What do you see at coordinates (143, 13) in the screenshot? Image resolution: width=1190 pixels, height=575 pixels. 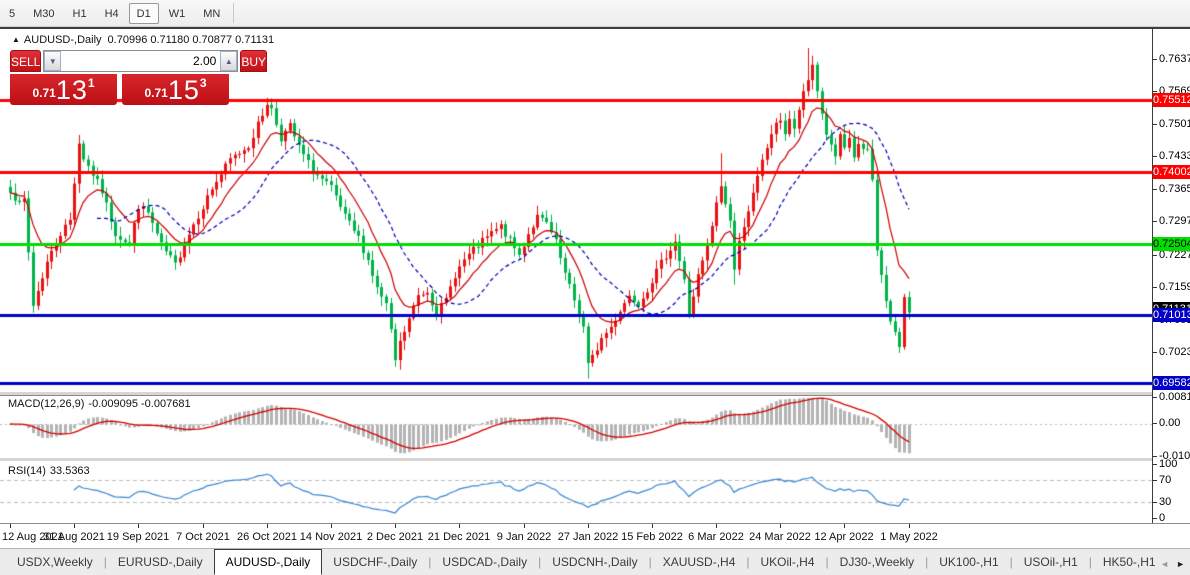 I see `timeframe-button-d1: D1` at bounding box center [143, 13].